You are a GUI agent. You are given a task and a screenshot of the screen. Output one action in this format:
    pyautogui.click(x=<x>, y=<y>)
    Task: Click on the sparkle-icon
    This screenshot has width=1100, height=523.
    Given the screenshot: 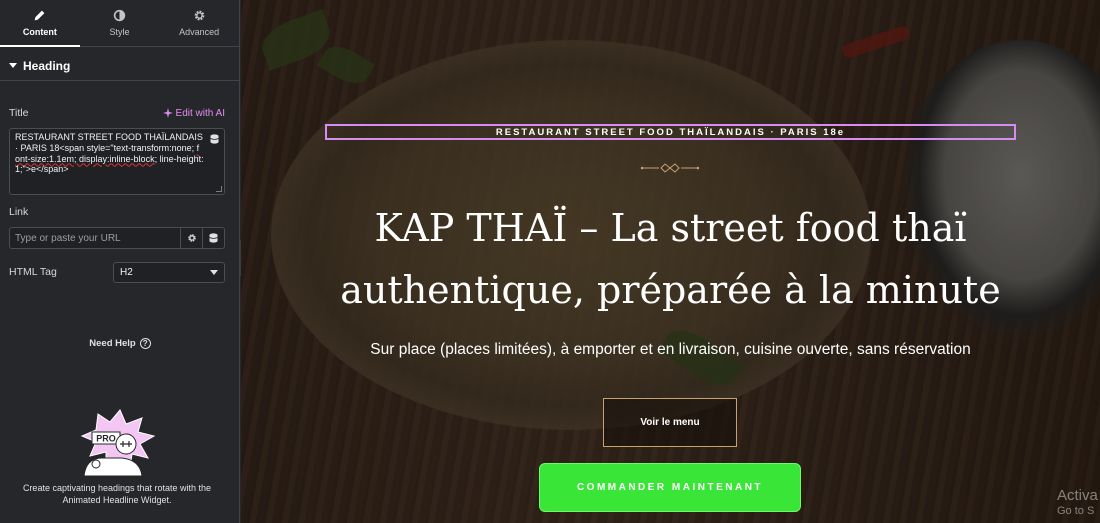 What is the action you would take?
    pyautogui.click(x=167, y=113)
    